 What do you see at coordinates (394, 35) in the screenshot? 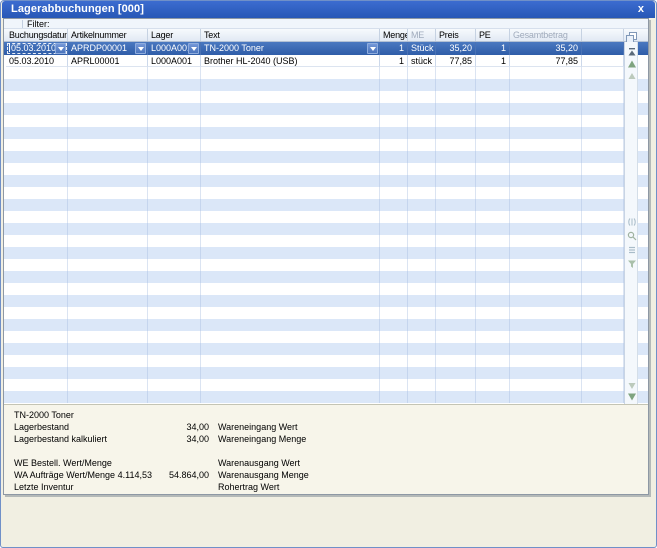
I see `column-header-menge: Menge` at bounding box center [394, 35].